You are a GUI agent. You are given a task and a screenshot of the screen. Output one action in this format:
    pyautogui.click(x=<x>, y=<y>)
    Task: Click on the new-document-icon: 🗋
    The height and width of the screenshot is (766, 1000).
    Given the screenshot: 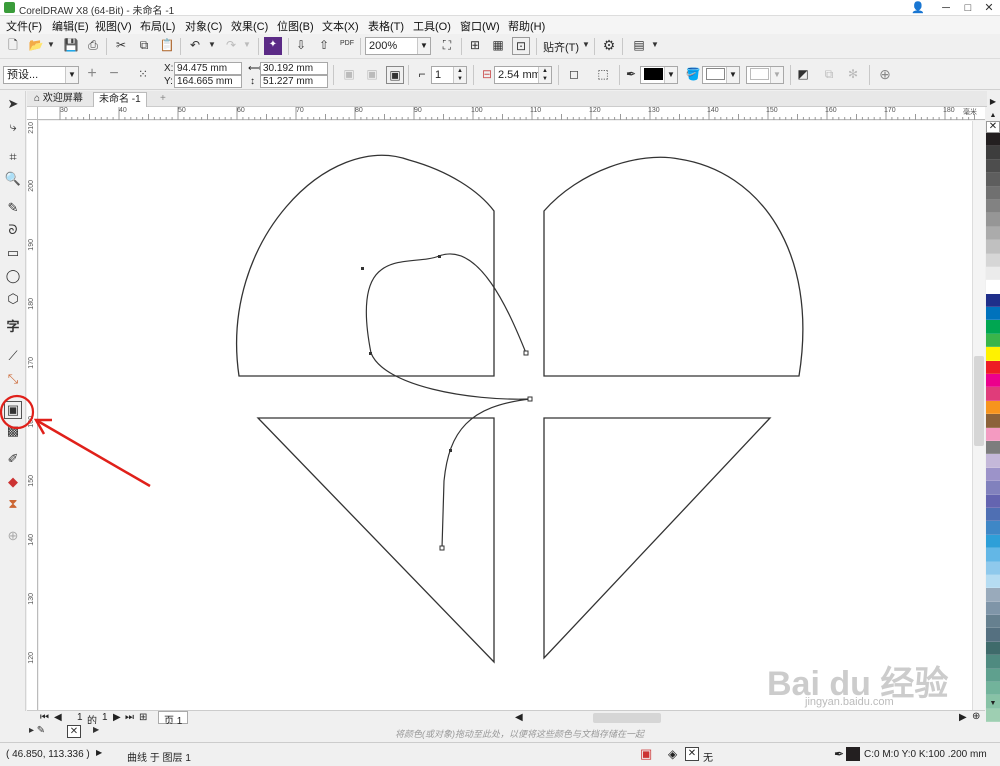 What is the action you would take?
    pyautogui.click(x=13, y=46)
    